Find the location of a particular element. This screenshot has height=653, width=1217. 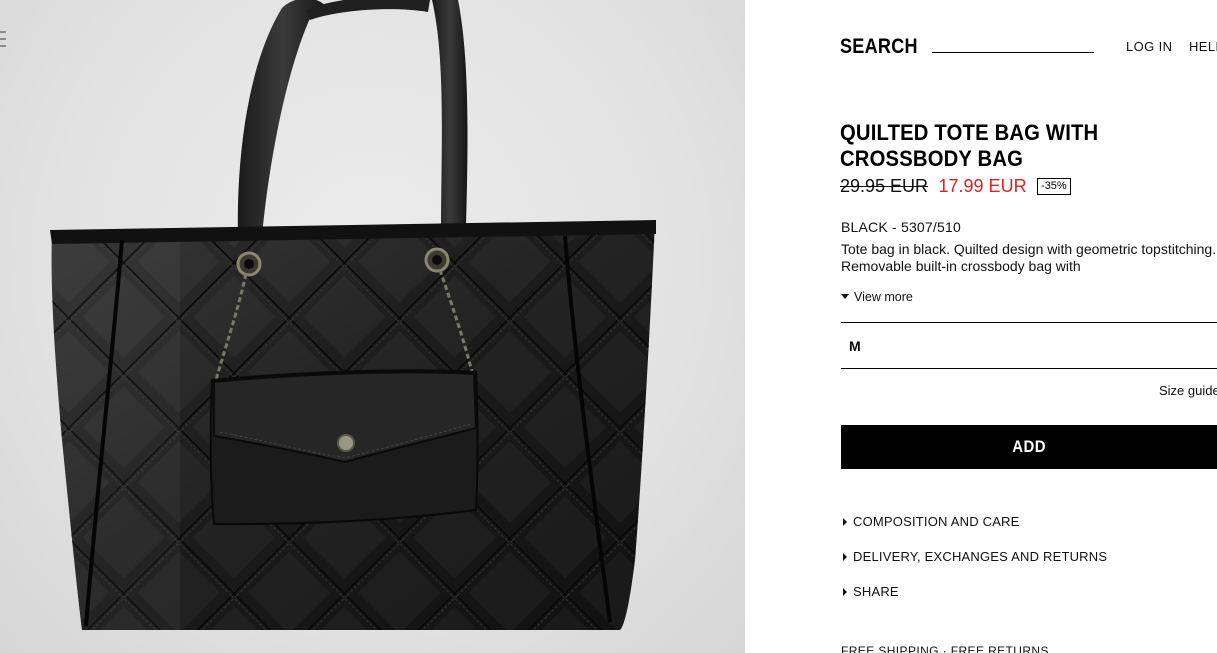

add-button-label: ADD is located at coordinates (1029, 446).